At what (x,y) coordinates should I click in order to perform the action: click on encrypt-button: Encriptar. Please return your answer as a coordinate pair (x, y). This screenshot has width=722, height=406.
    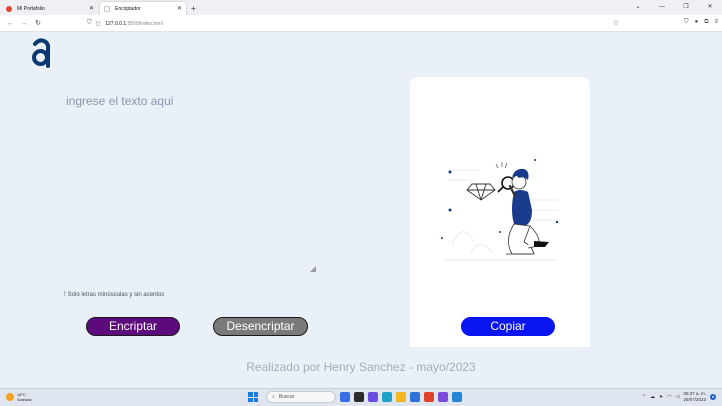
    Looking at the image, I should click on (133, 326).